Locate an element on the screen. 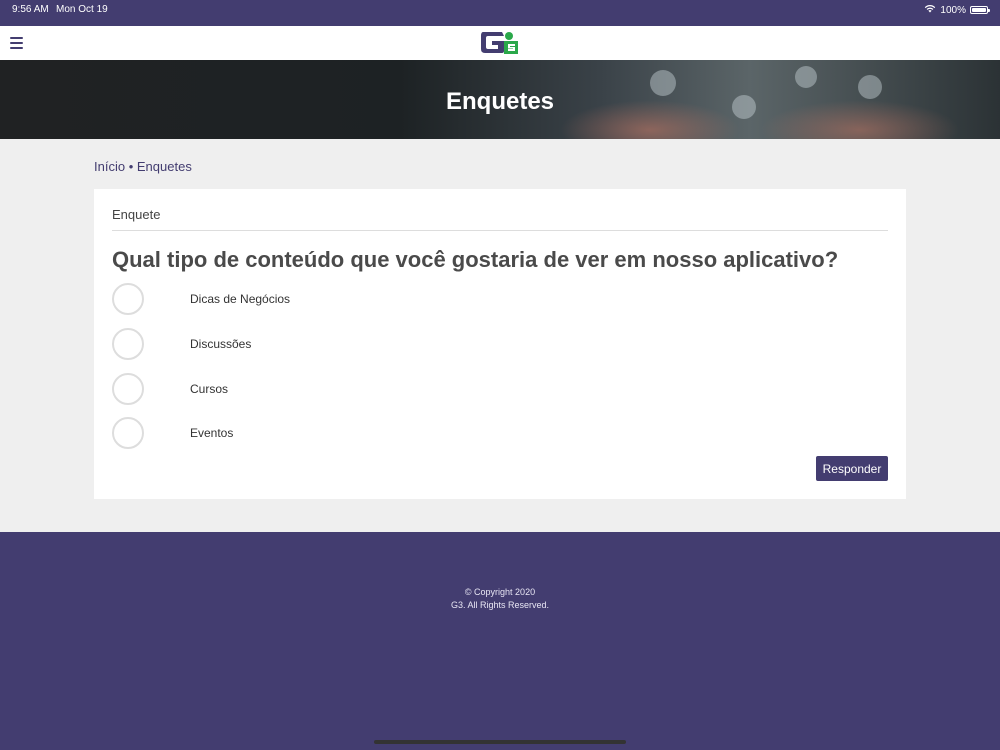 The width and height of the screenshot is (1000, 750). home-indicator is located at coordinates (500, 742).